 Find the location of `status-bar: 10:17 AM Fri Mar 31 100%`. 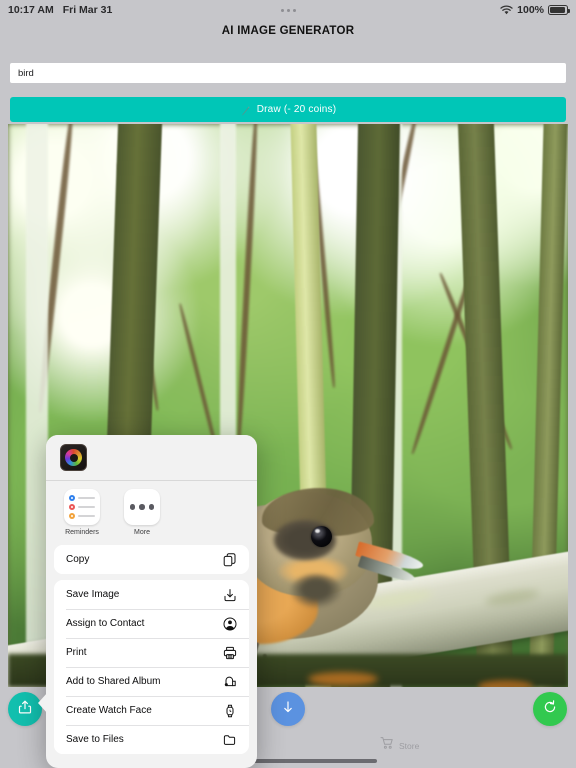

status-bar: 10:17 AM Fri Mar 31 100% is located at coordinates (288, 10).